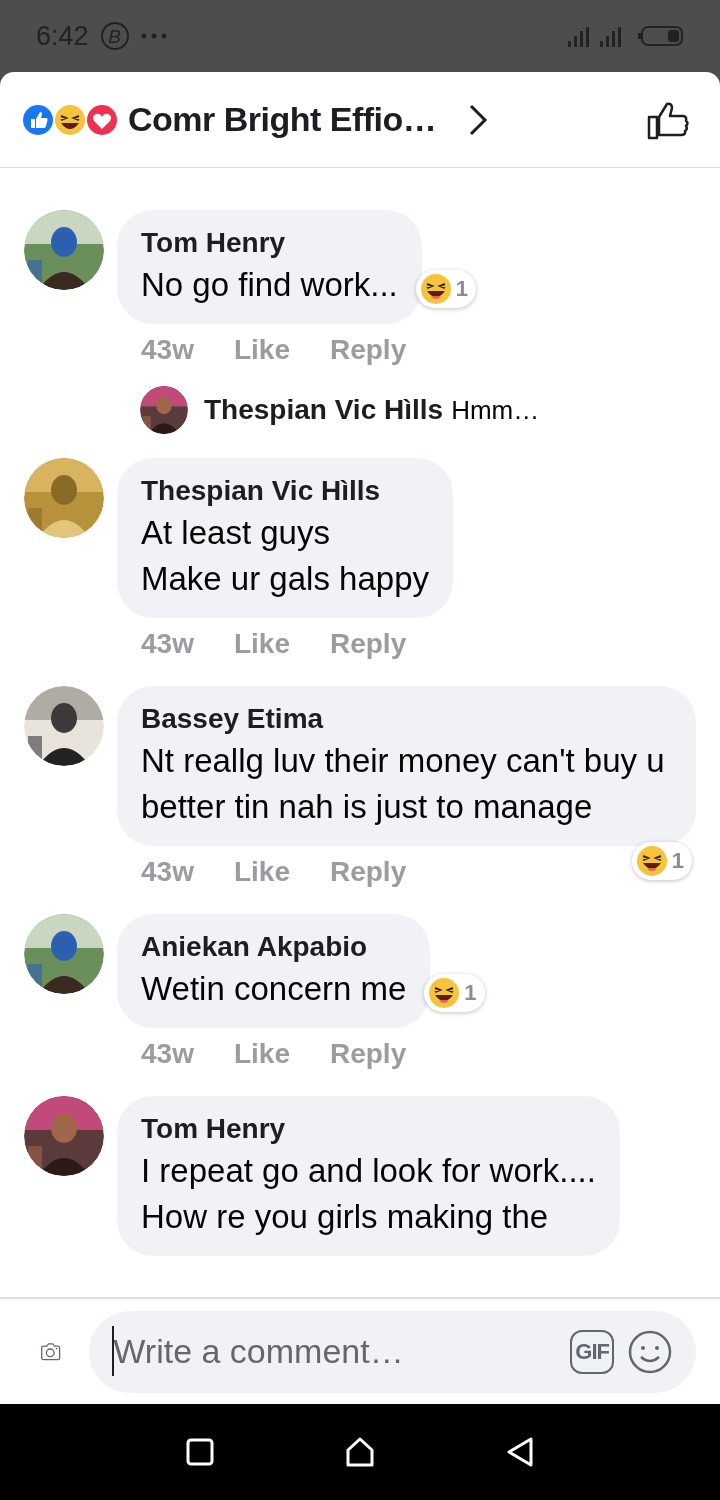 The image size is (720, 1500). What do you see at coordinates (199, 1452) in the screenshot?
I see `recent-apps-icon` at bounding box center [199, 1452].